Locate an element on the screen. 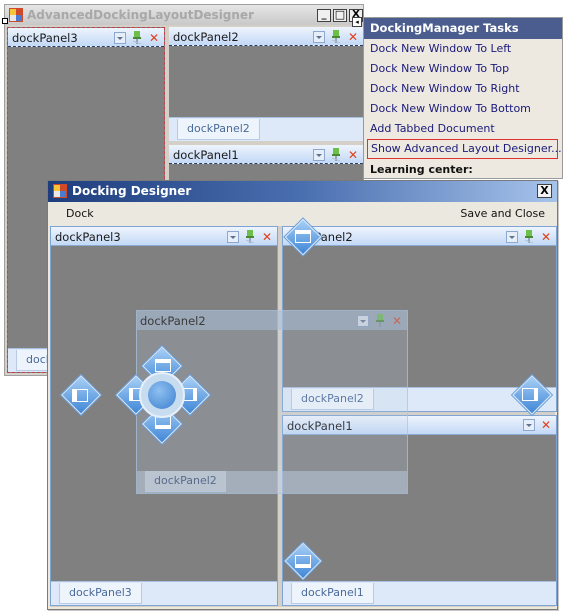 This screenshot has height=615, width=568. dialog-close-button: X is located at coordinates (544, 191).